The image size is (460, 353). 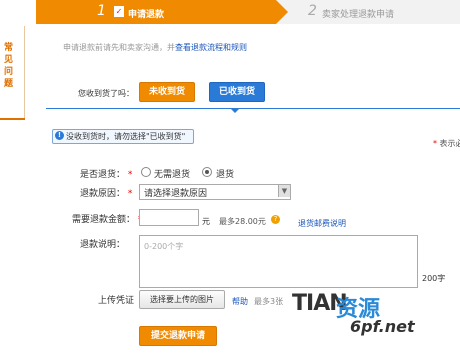 What do you see at coordinates (146, 15) in the screenshot?
I see `step-1-label: 申请退款` at bounding box center [146, 15].